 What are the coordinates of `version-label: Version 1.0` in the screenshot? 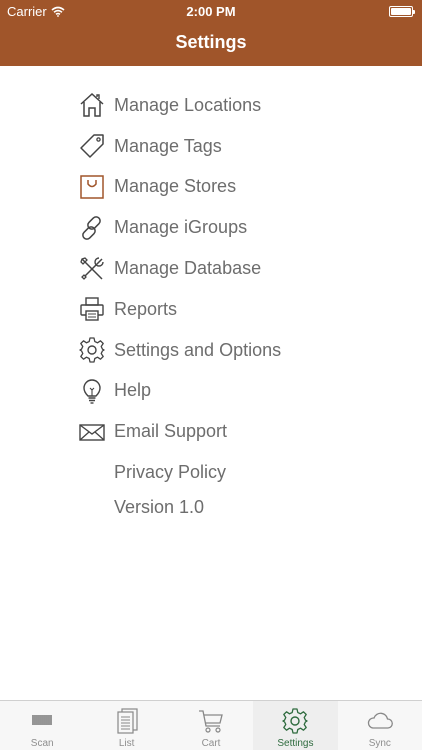 It's located at (159, 507).